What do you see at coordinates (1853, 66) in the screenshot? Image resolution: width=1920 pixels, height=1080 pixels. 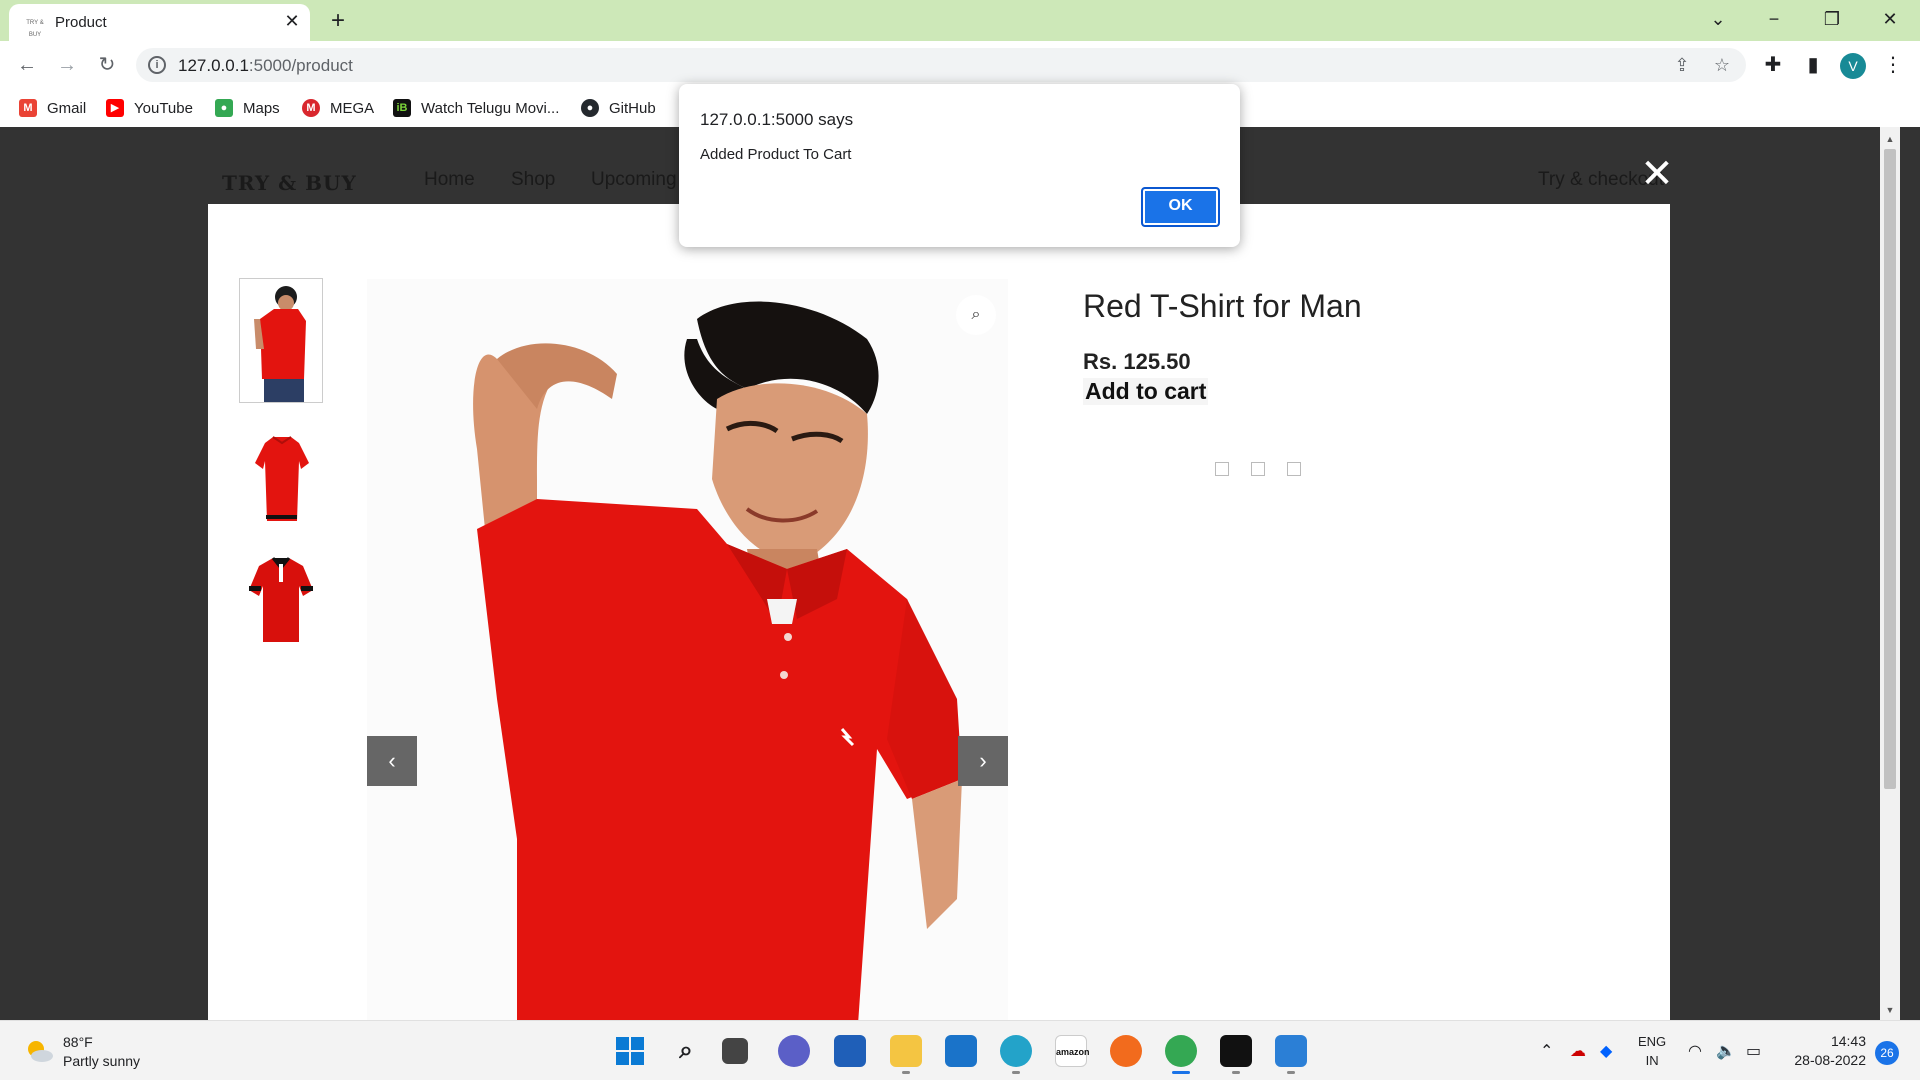 I see `profile-avatar: V` at bounding box center [1853, 66].